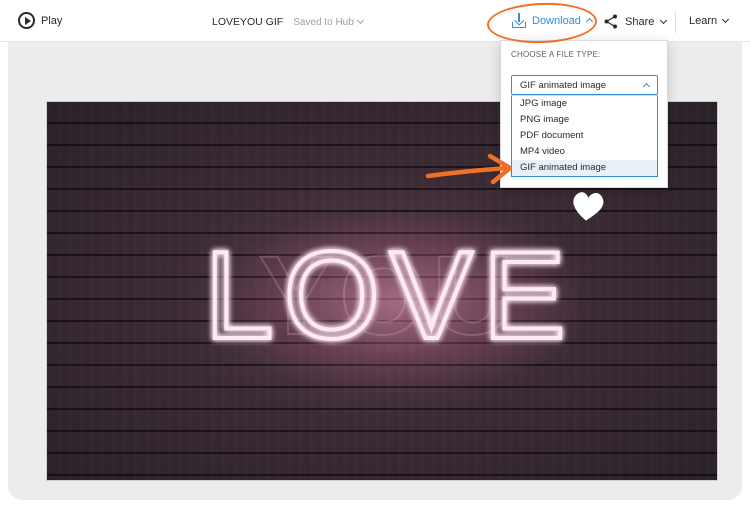 The width and height of the screenshot is (750, 510). I want to click on learn-label: Learn, so click(703, 21).